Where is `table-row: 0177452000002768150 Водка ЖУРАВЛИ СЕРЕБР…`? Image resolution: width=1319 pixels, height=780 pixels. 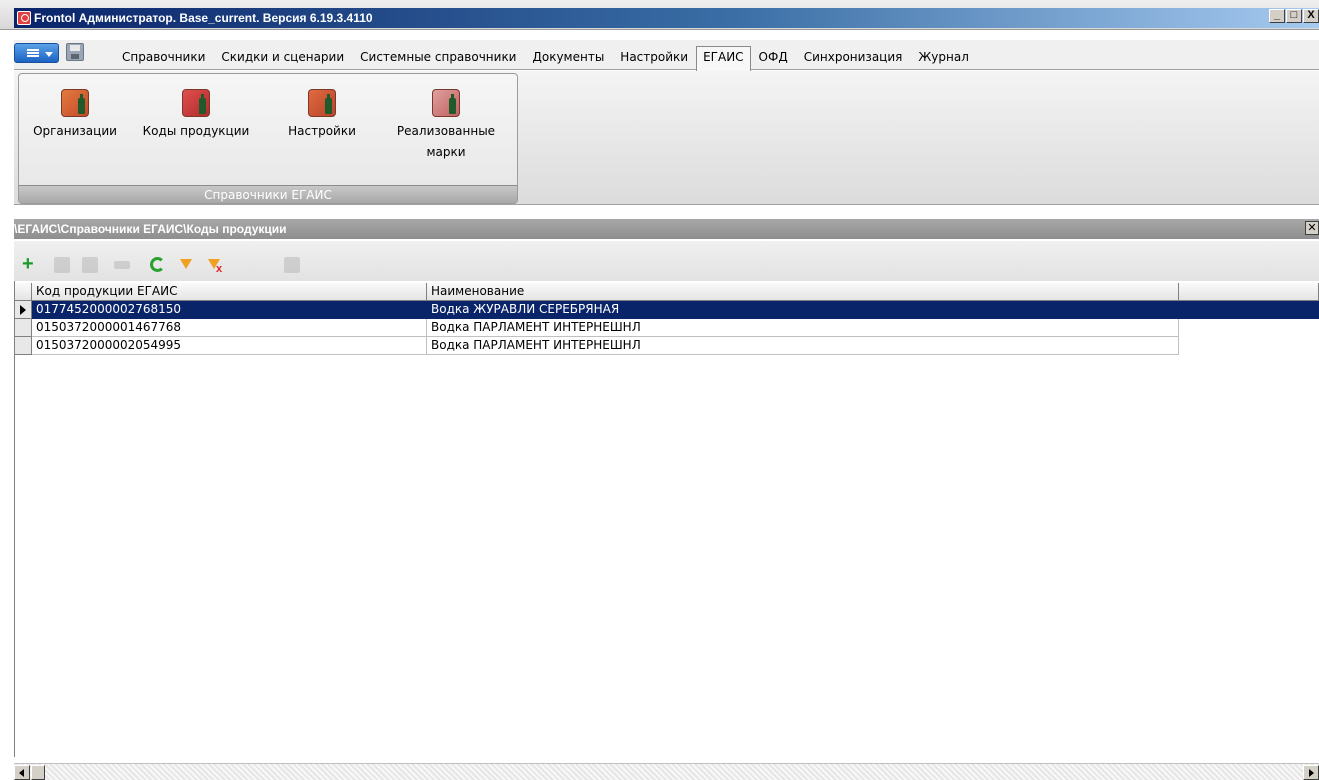 table-row: 0177452000002768150 Водка ЖУРАВЛИ СЕРЕБР… is located at coordinates (667, 310).